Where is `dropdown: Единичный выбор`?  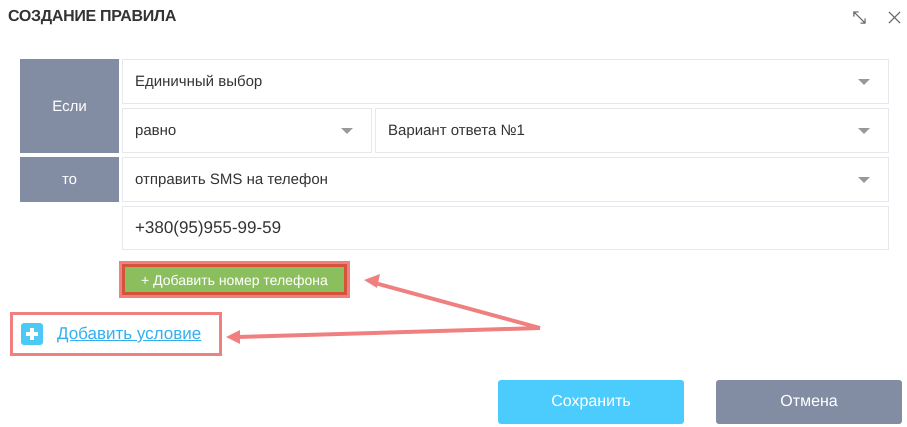
dropdown: Единичный выбор is located at coordinates (505, 81).